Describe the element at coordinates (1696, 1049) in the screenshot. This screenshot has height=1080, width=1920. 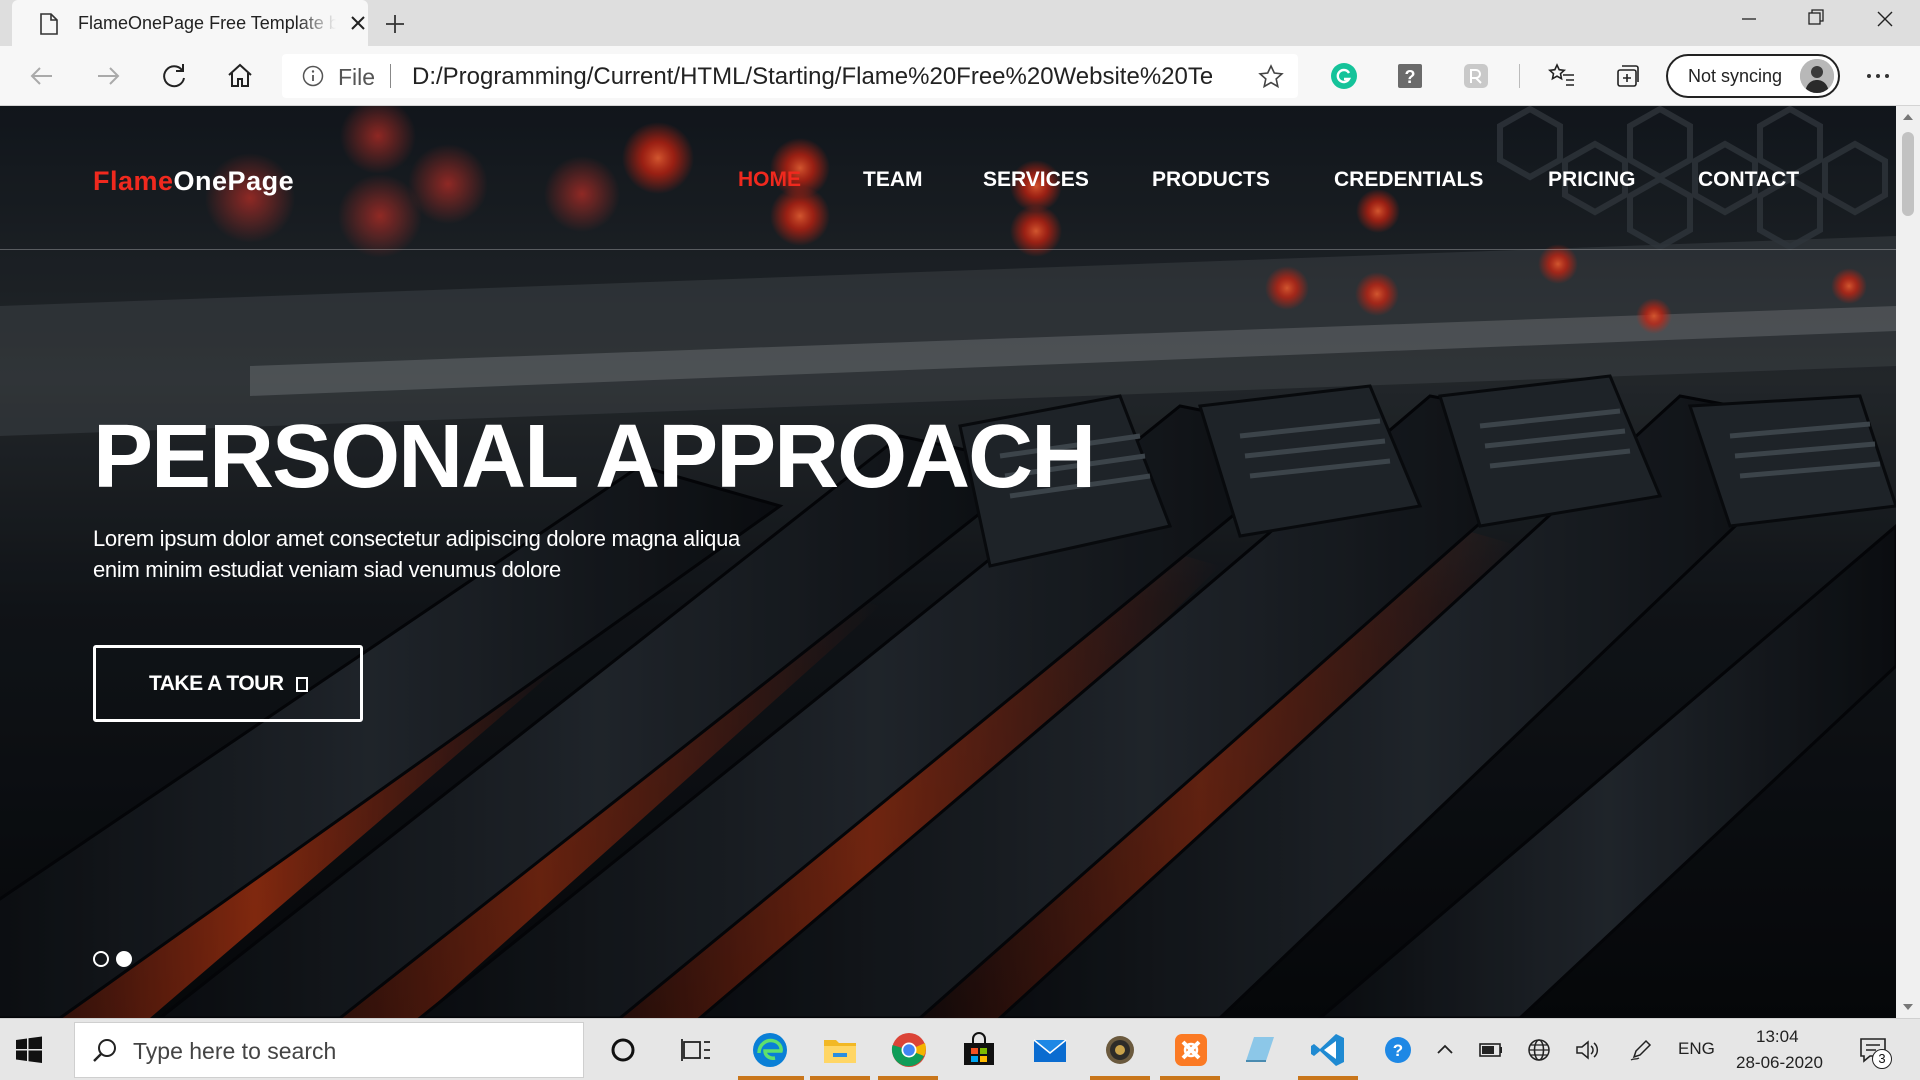
I see `language-indicator: ENG` at that location.